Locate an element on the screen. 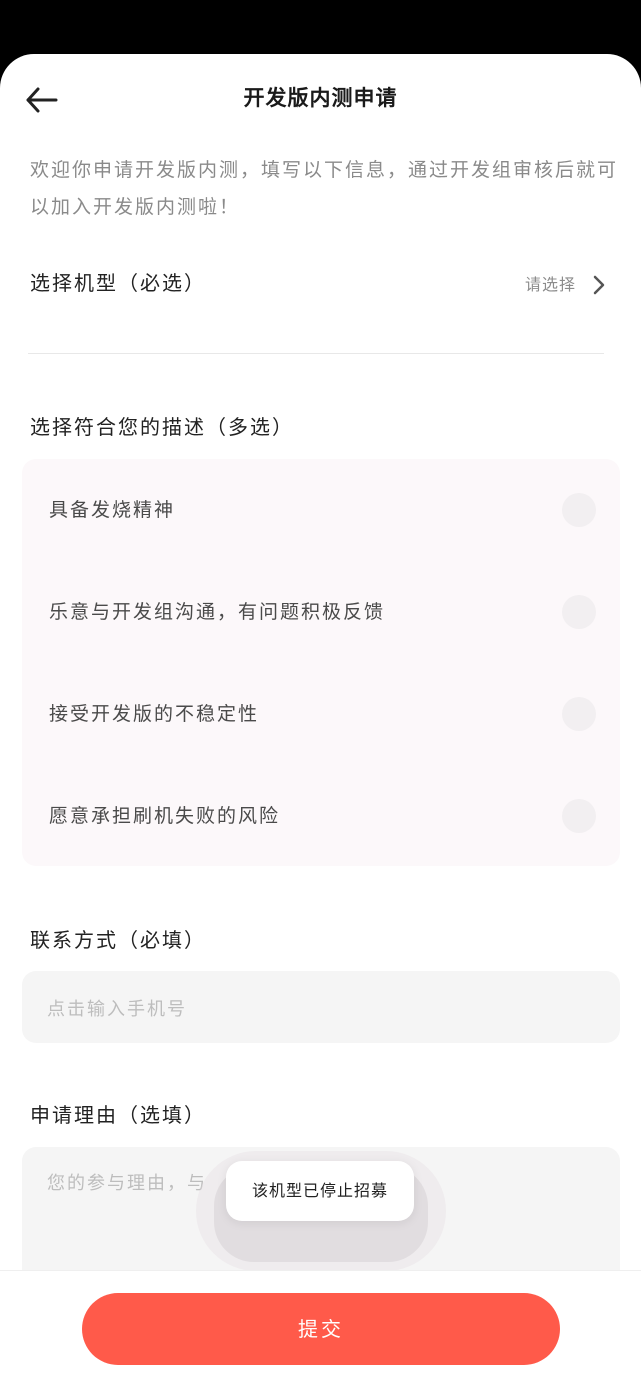  option-item: 接受开发版的不稳定性 is located at coordinates (321, 714).